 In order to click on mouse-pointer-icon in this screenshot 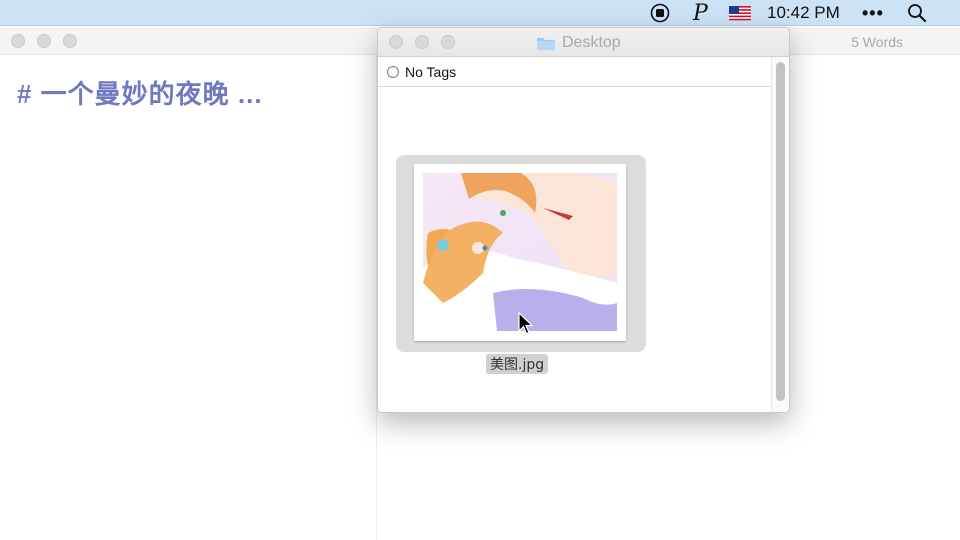, I will do `click(526, 323)`.